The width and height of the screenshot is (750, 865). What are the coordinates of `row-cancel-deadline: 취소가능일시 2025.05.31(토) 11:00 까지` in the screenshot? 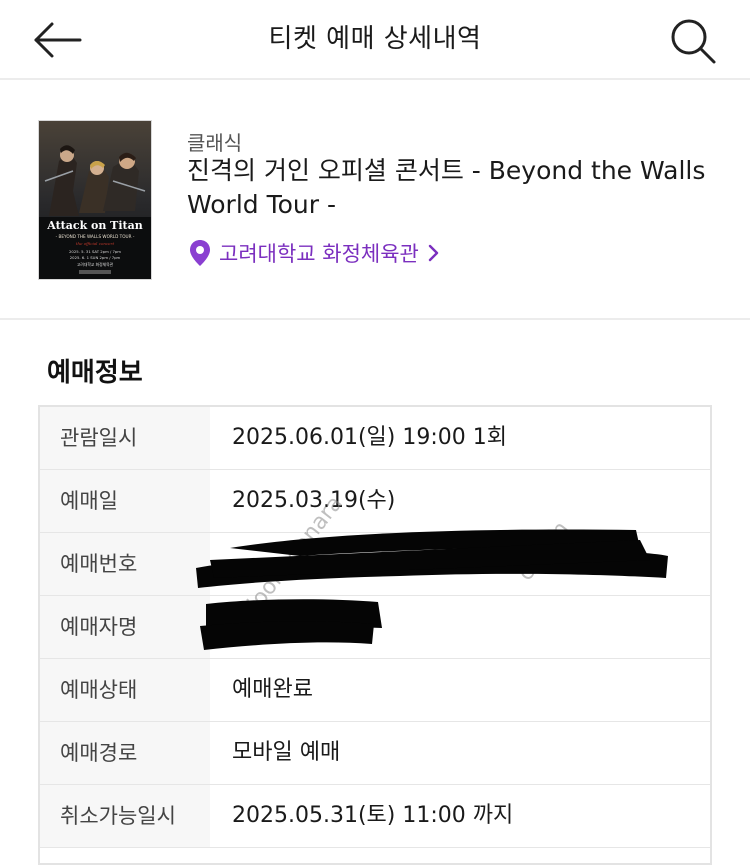 It's located at (375, 816).